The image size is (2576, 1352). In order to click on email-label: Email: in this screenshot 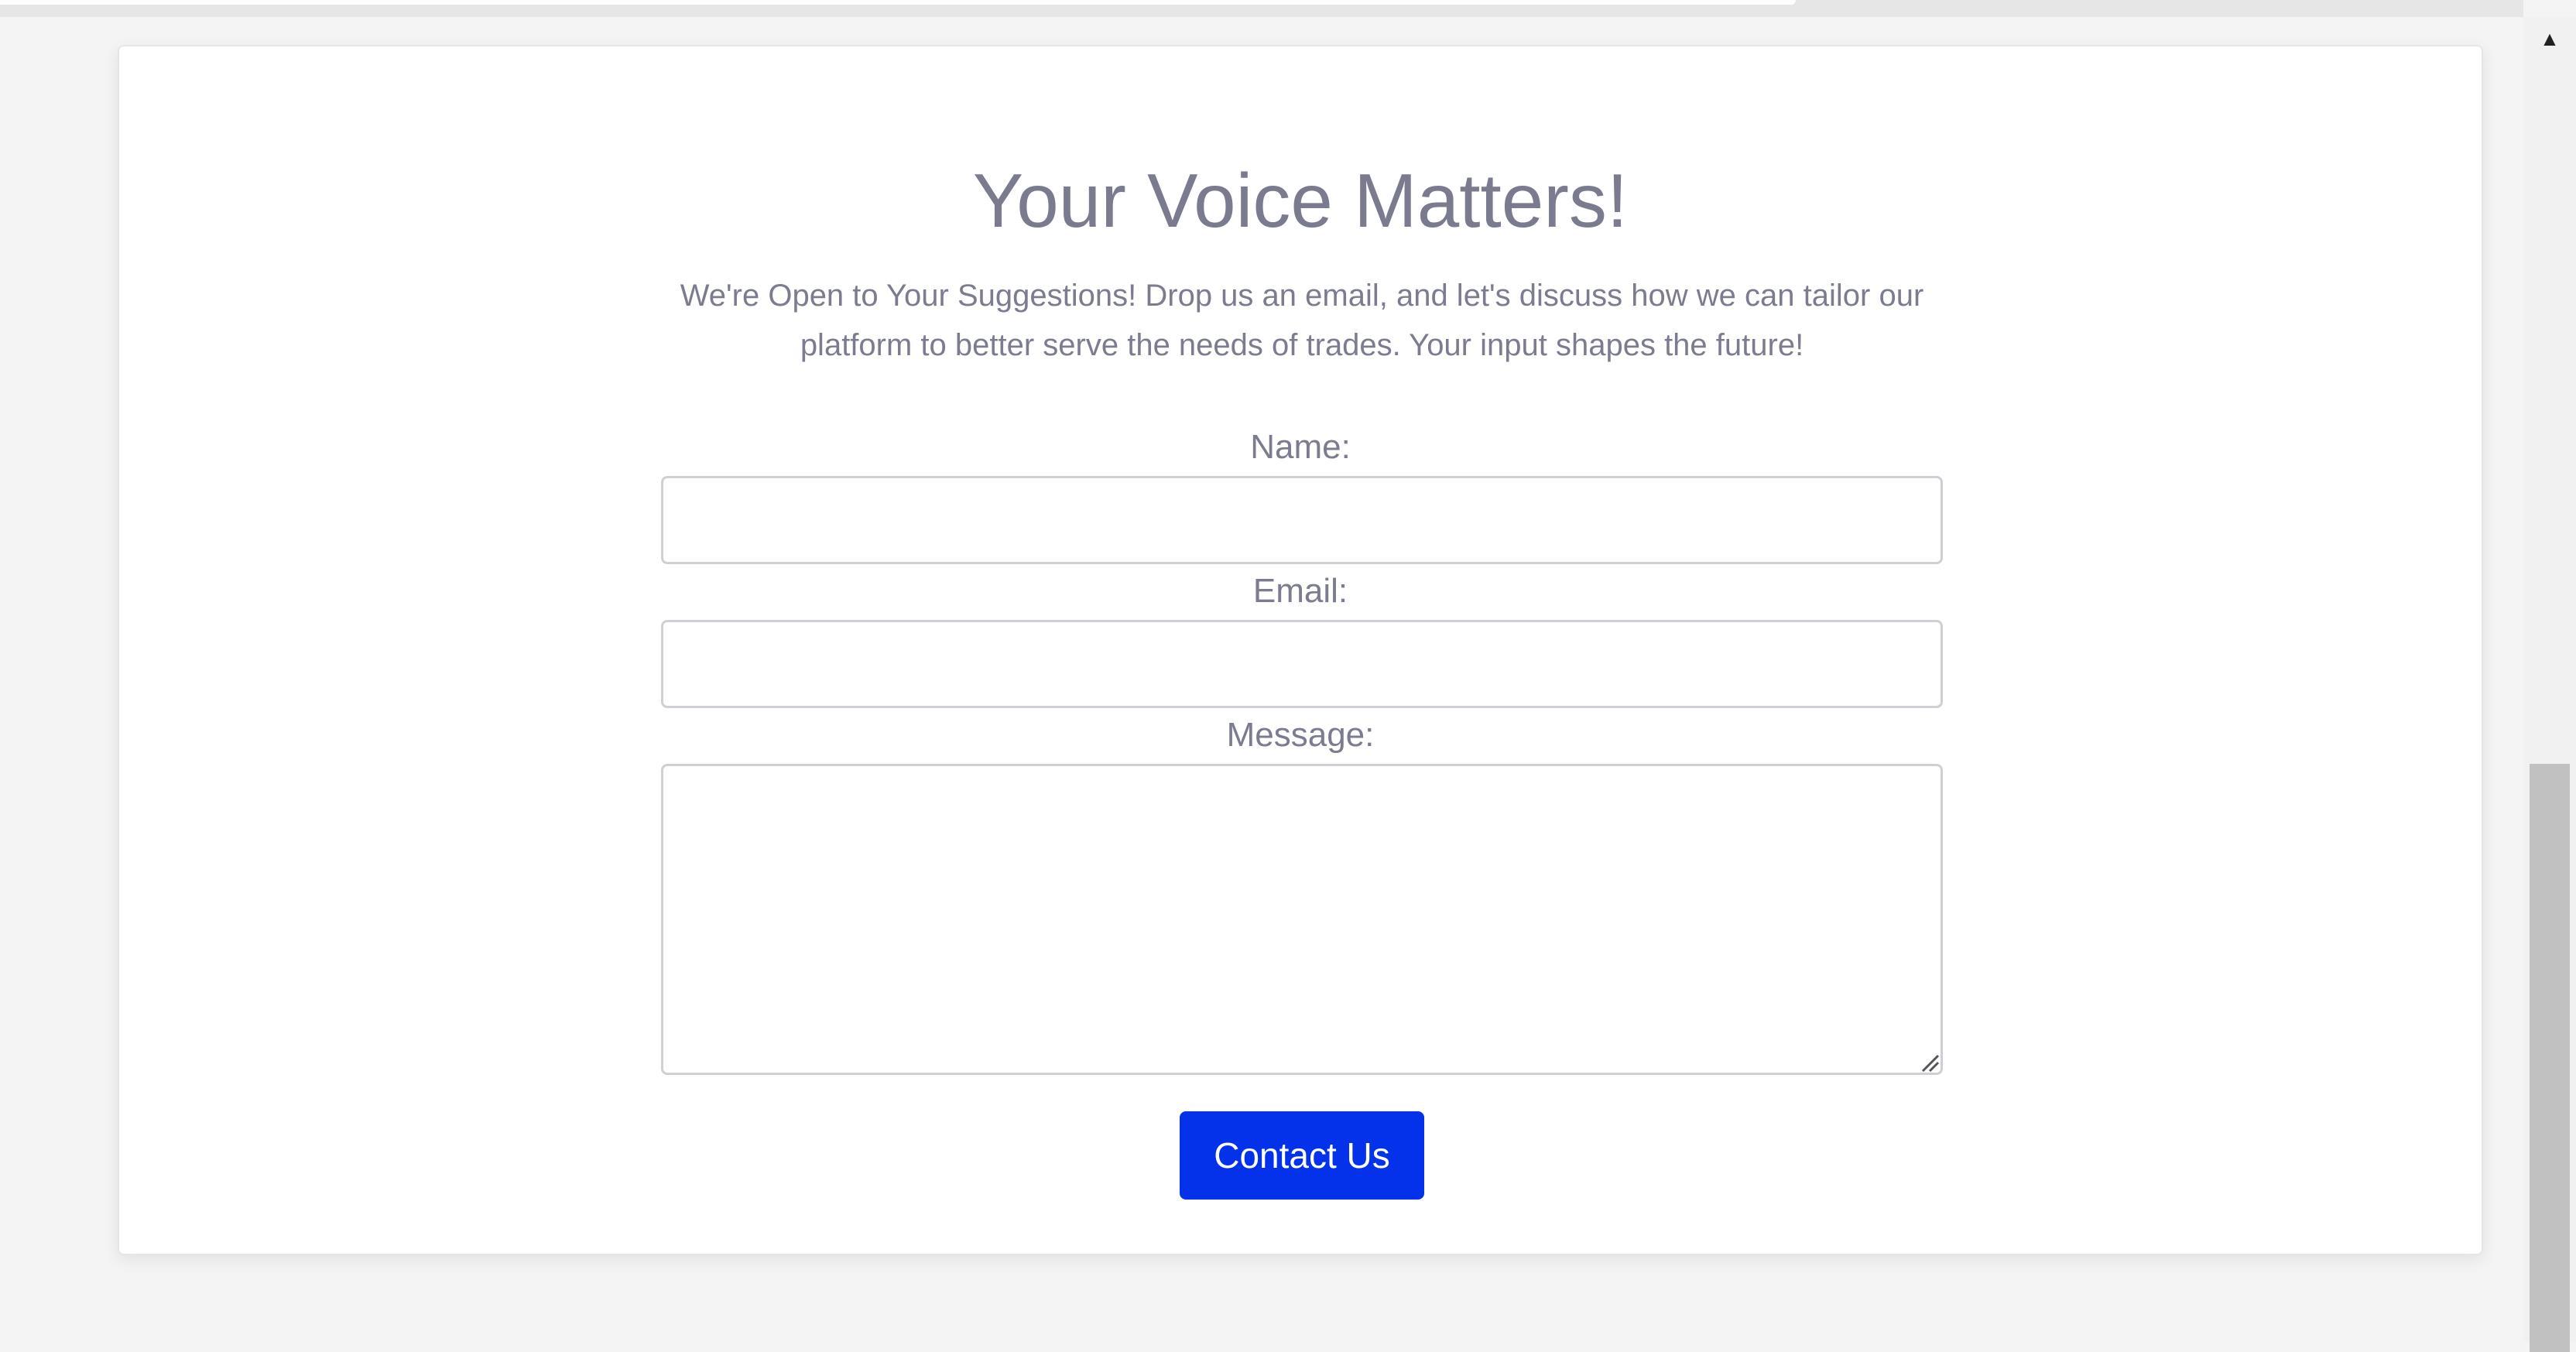, I will do `click(1300, 591)`.